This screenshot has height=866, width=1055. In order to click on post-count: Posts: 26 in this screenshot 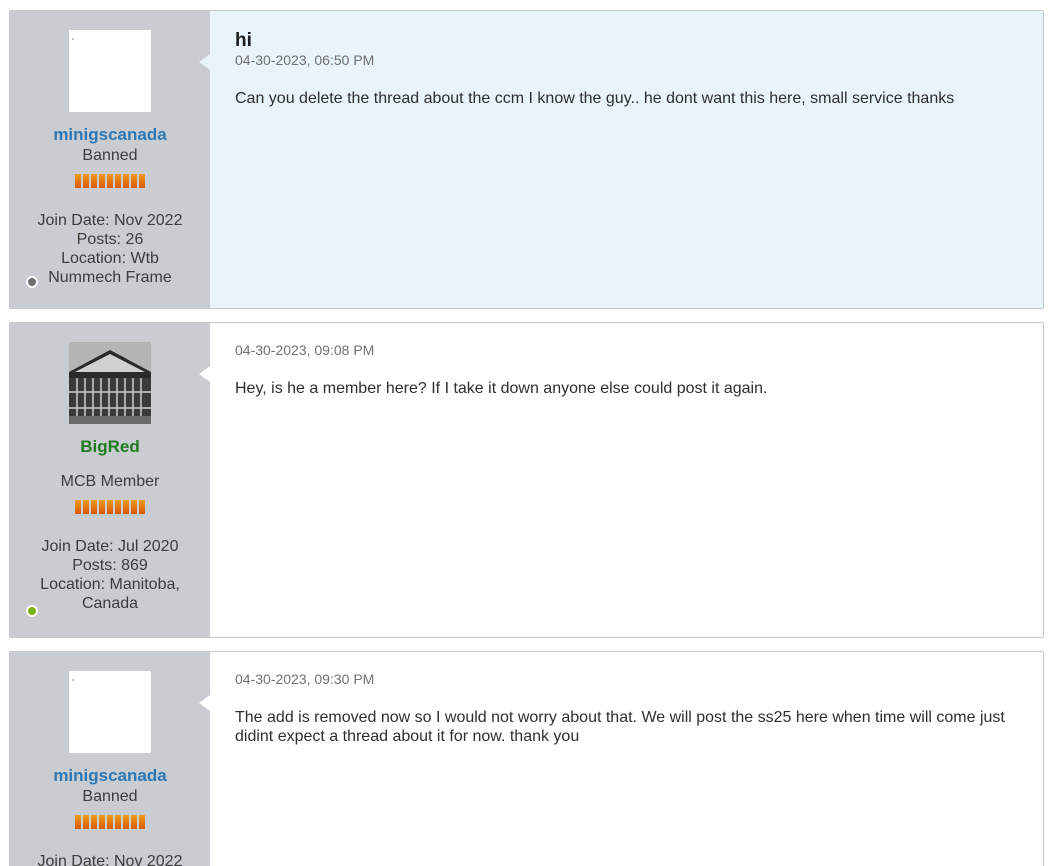, I will do `click(110, 239)`.